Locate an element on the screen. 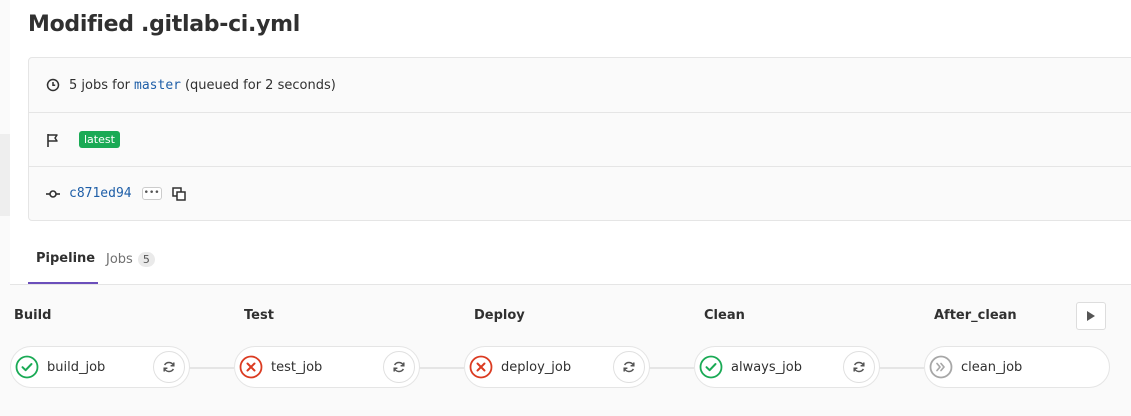 The image size is (1131, 416). job-name: deploy_job is located at coordinates (536, 367).